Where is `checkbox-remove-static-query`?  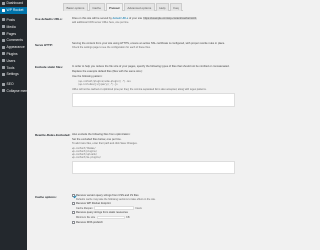
checkbox-remove-static-query is located at coordinates (73, 213).